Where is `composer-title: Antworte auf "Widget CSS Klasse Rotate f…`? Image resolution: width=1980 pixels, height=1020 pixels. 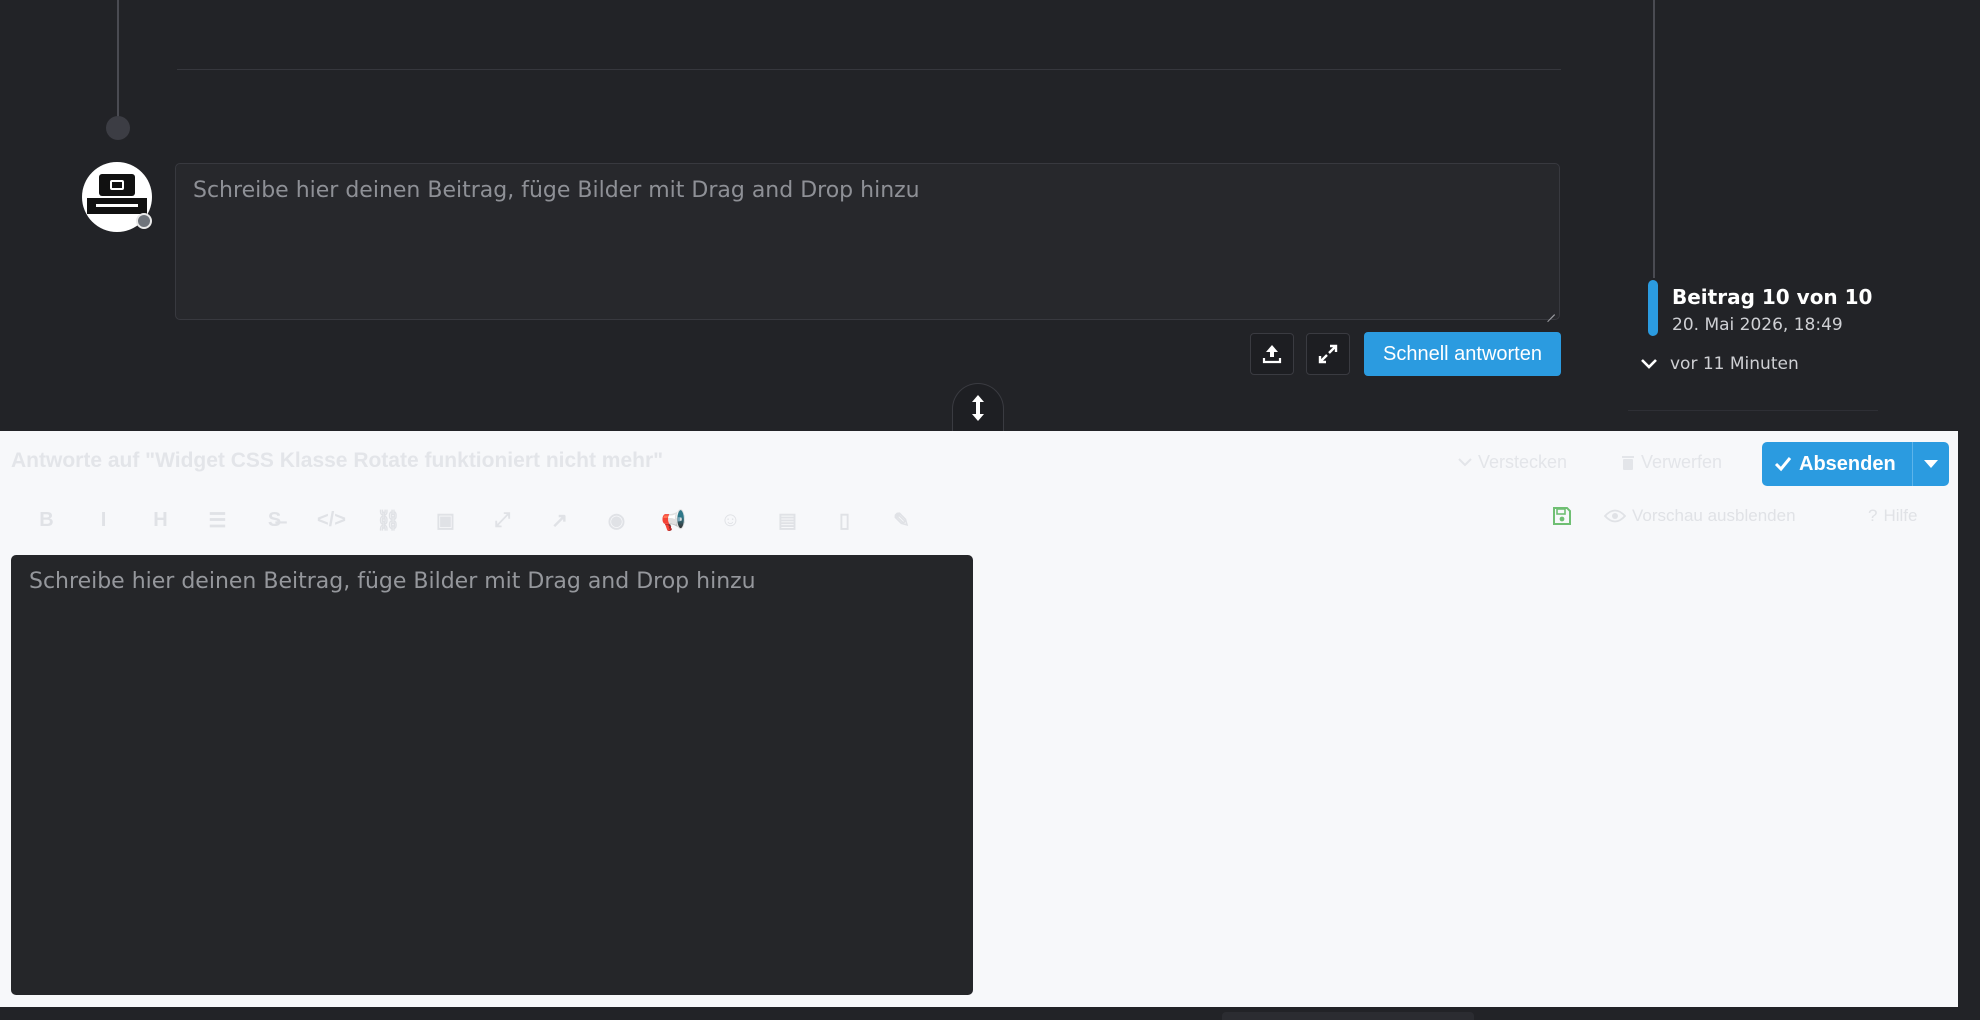
composer-title: Antworte auf "Widget CSS Klasse Rotate f… is located at coordinates (337, 460).